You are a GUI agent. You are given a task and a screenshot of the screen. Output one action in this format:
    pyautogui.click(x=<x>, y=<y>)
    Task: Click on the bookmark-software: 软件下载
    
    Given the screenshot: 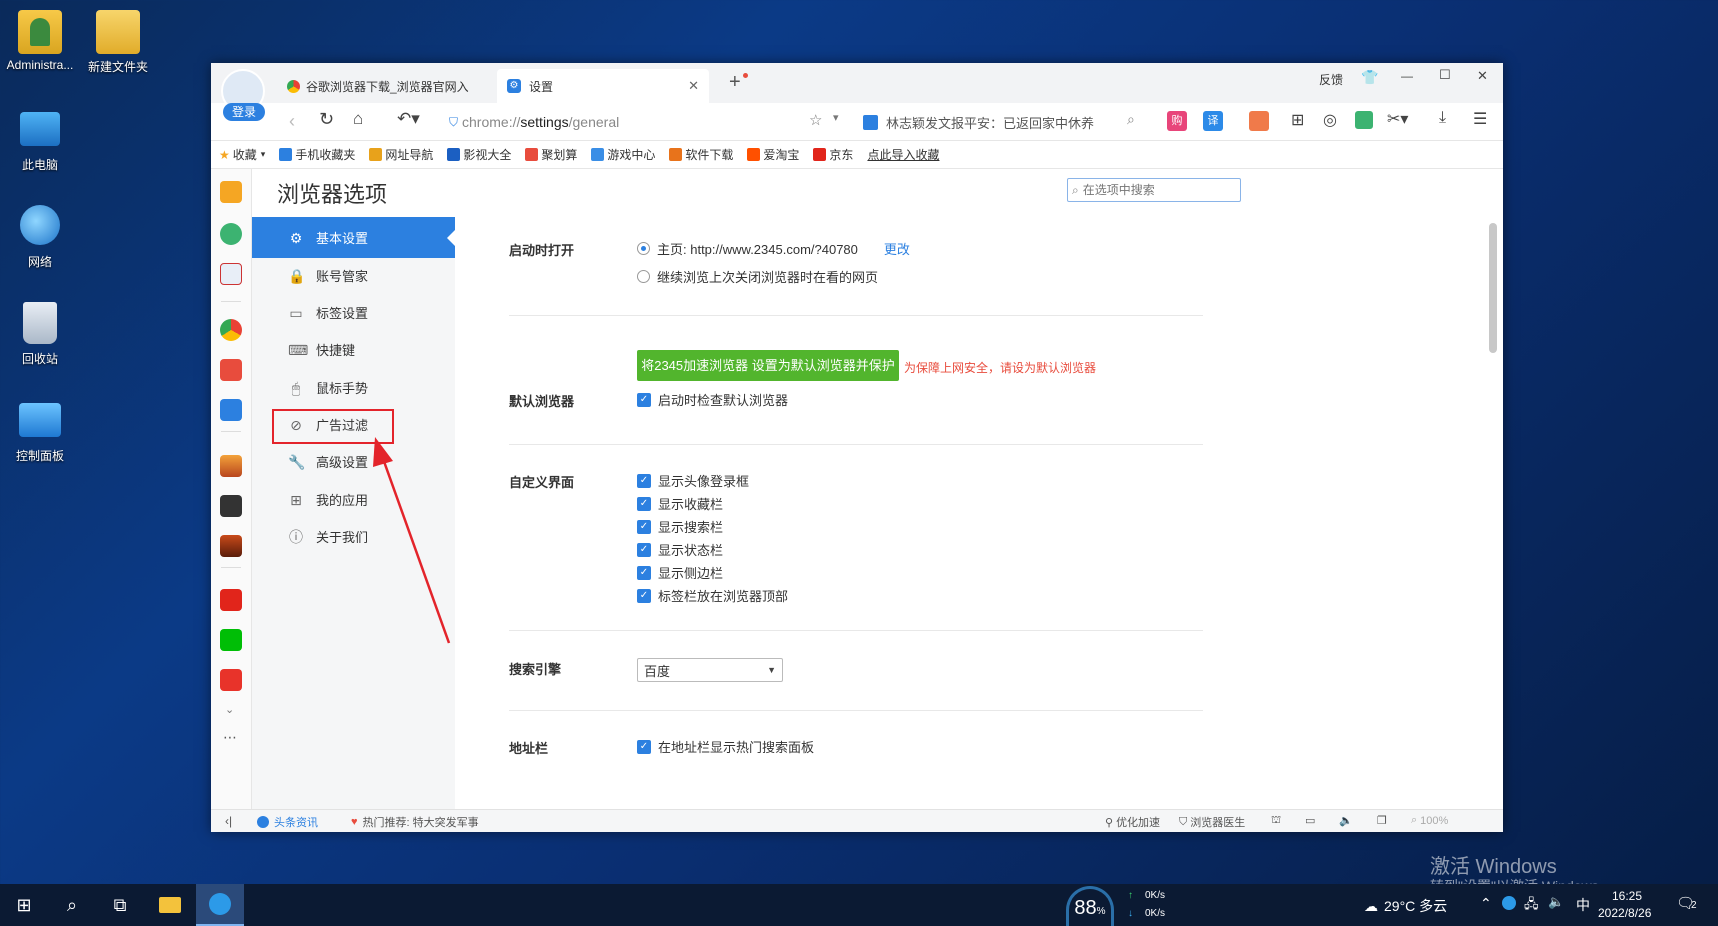 What is the action you would take?
    pyautogui.click(x=701, y=154)
    